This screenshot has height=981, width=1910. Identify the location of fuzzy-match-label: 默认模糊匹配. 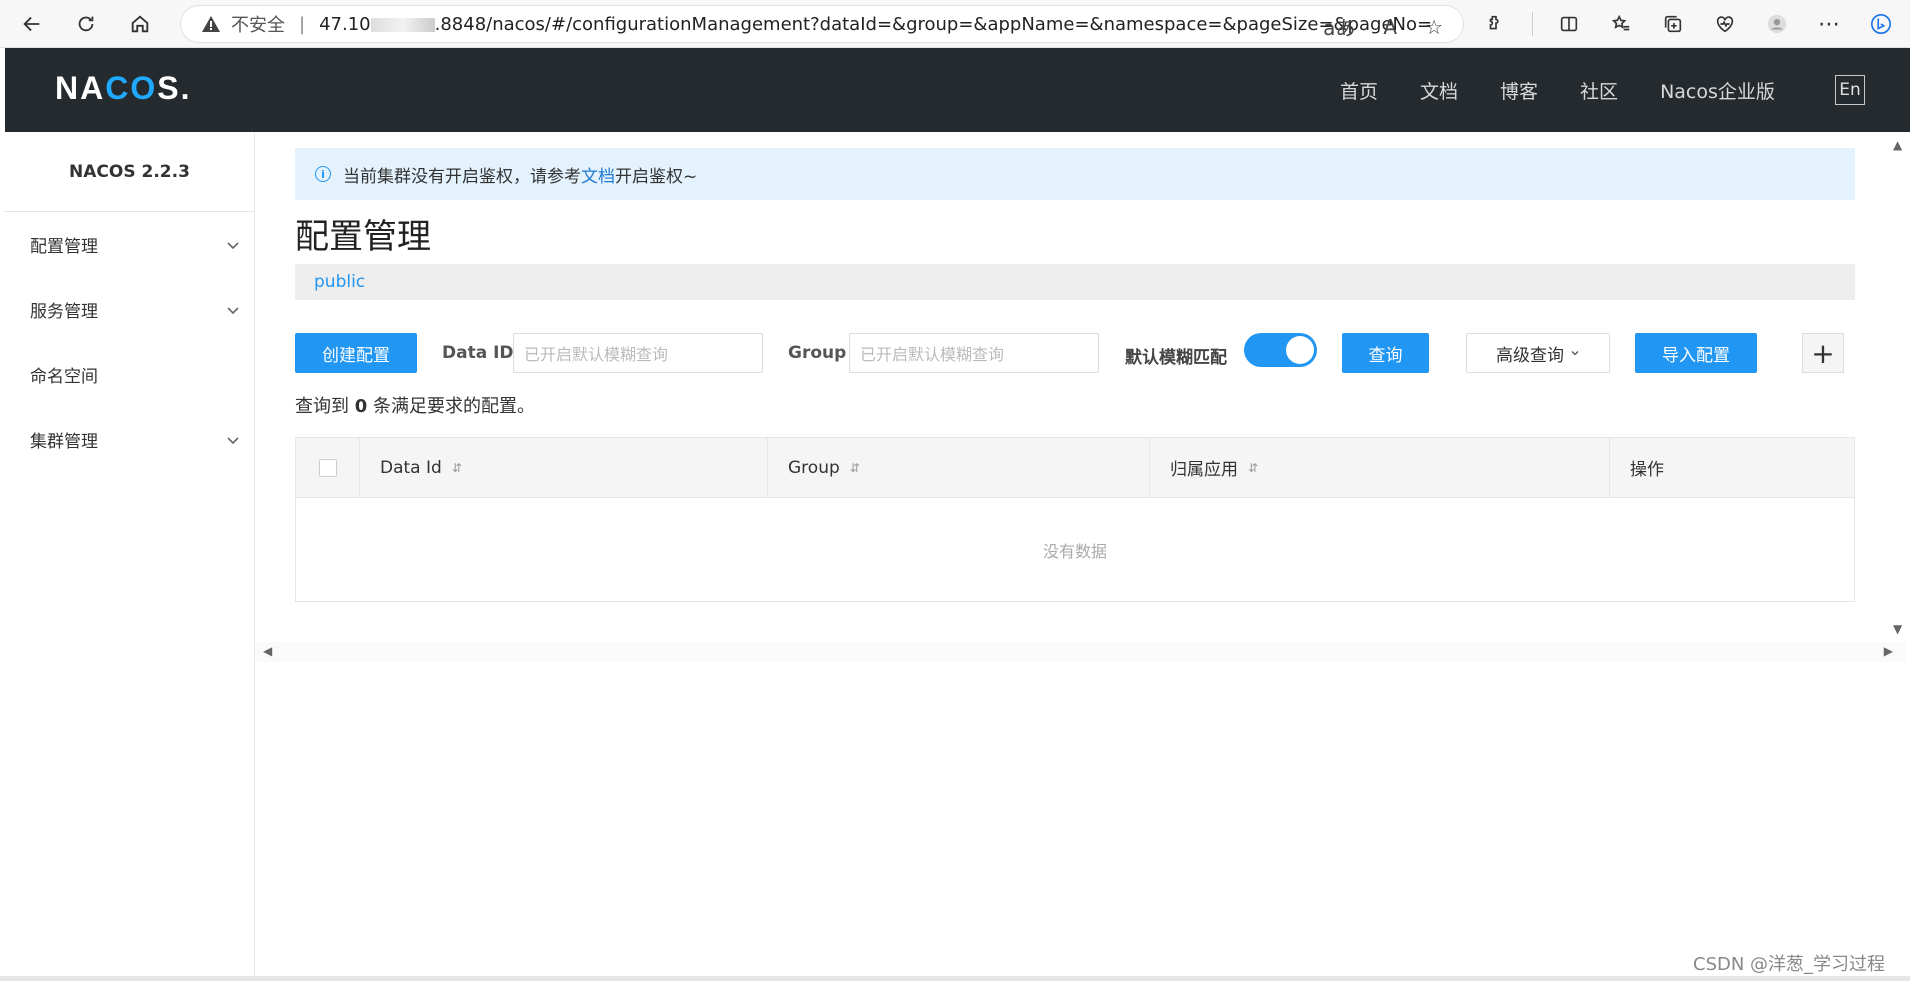
(1176, 358).